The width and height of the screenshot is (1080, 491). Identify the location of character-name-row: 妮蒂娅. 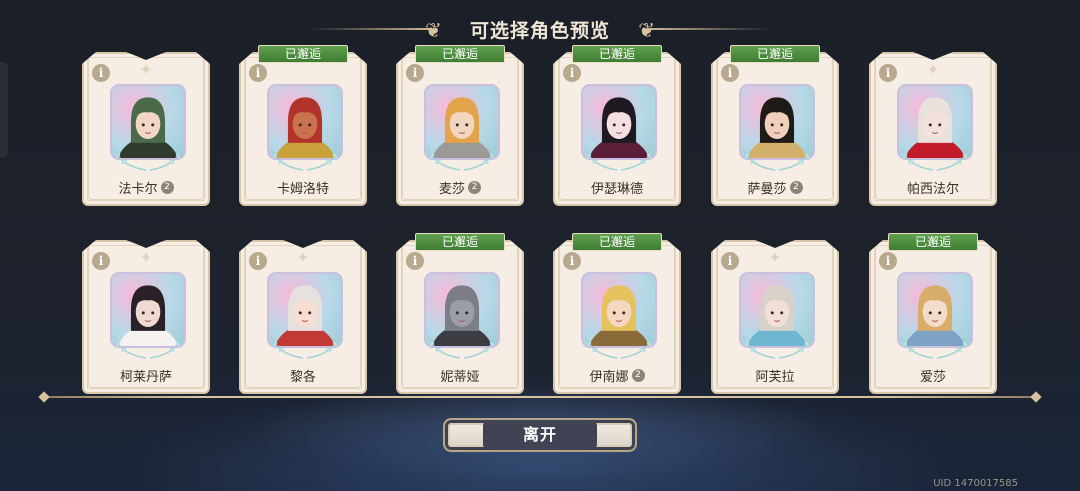
(460, 375).